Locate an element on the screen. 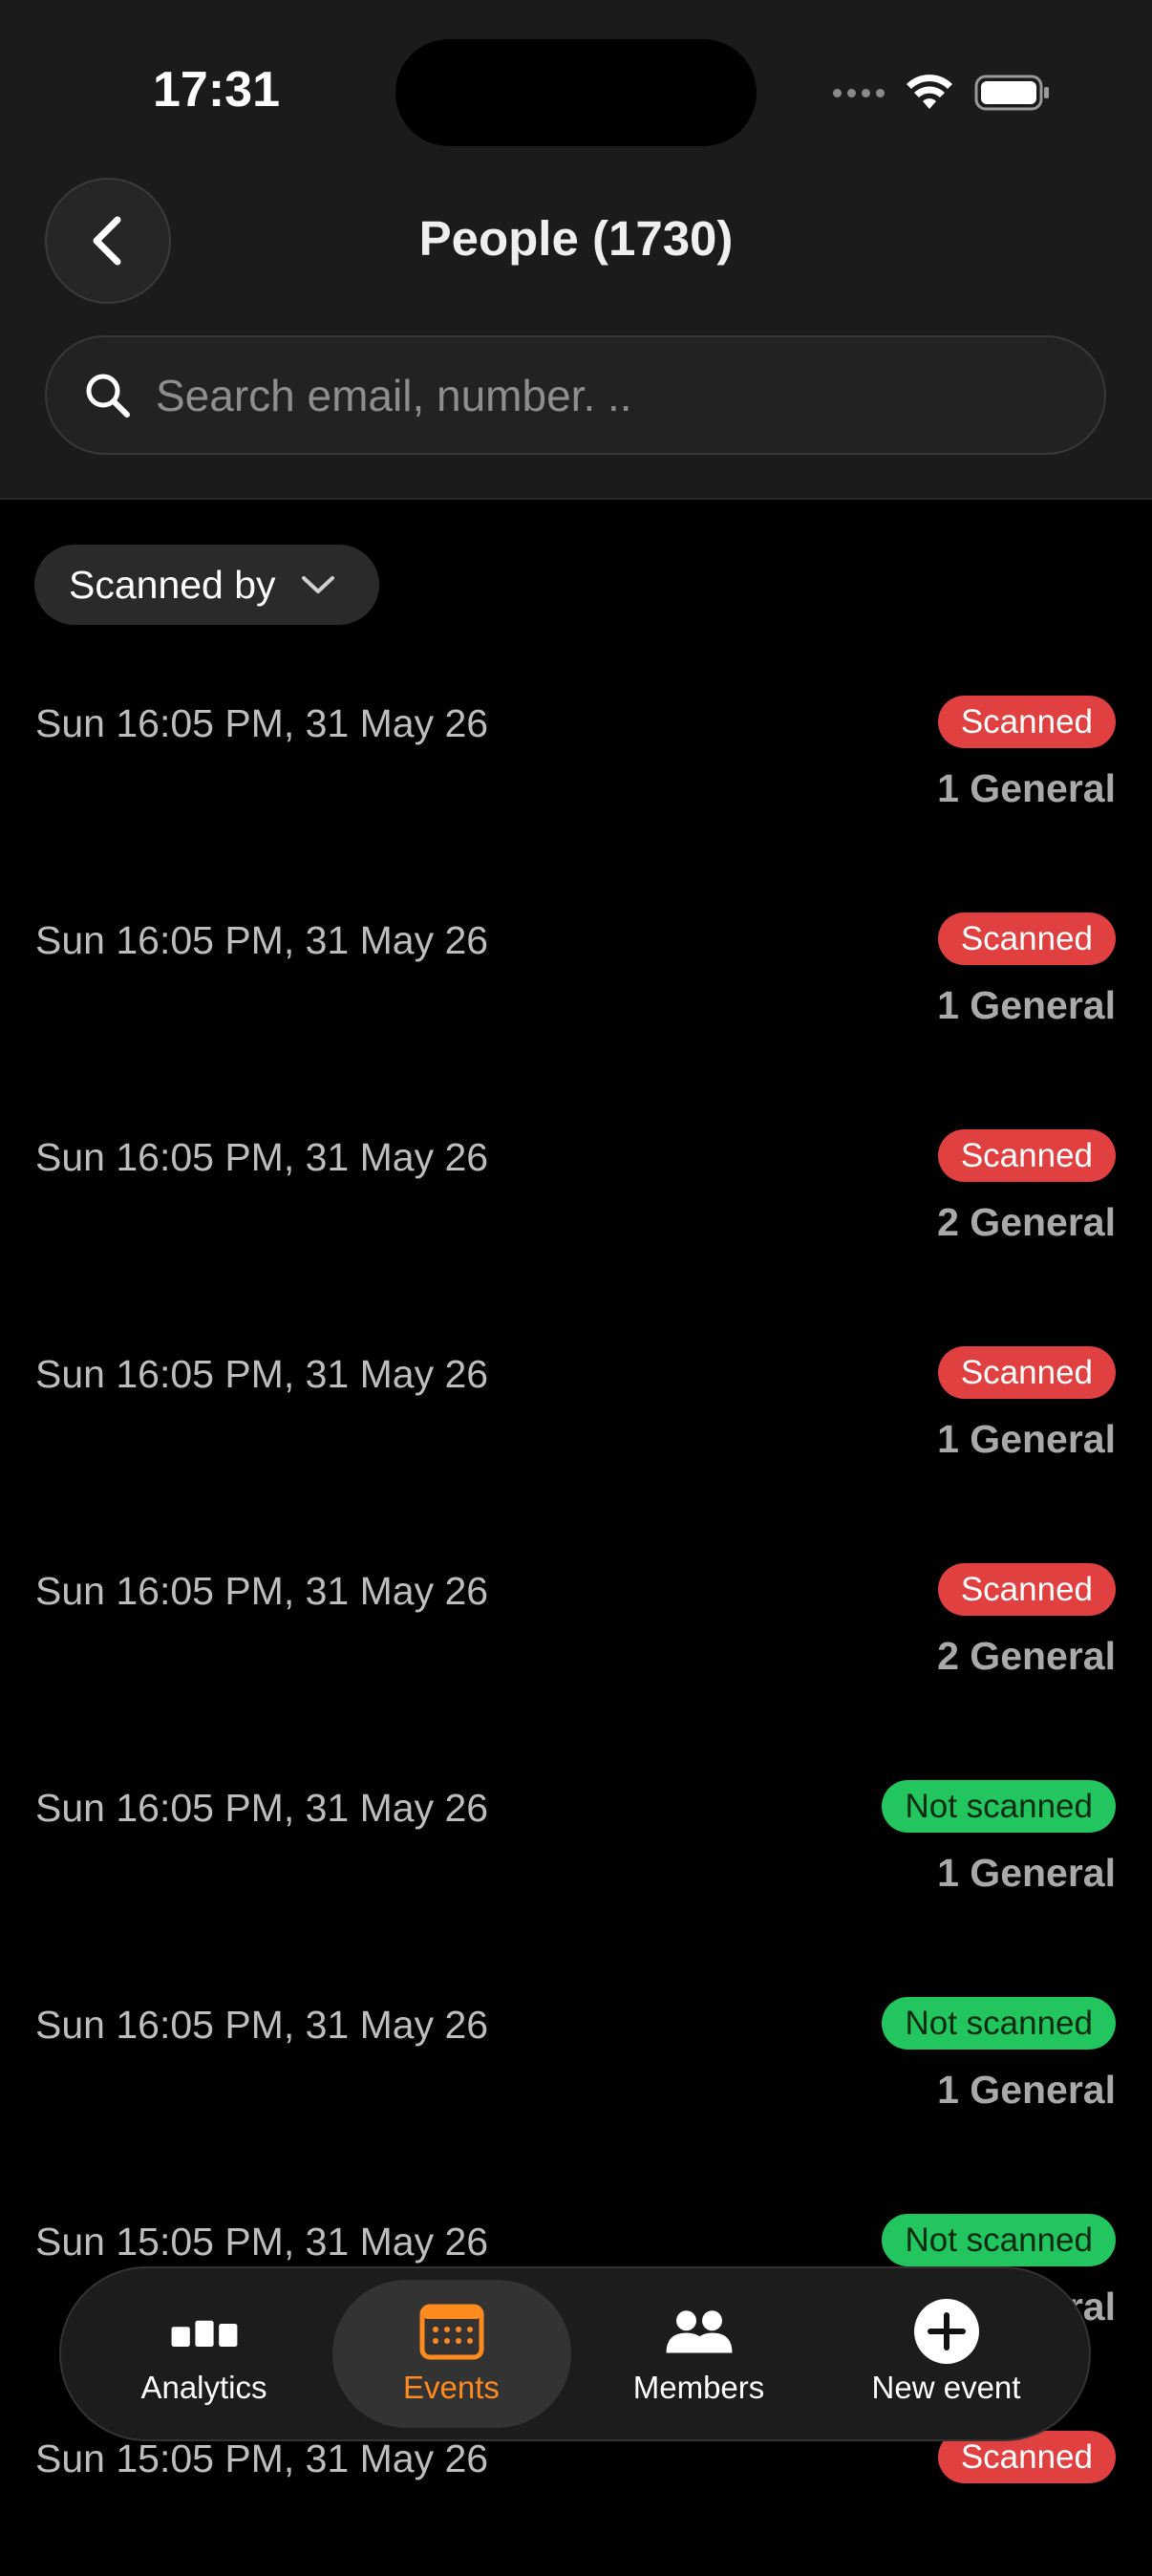 This screenshot has height=2576, width=1152. scanned-by-filter: Scanned by is located at coordinates (206, 585).